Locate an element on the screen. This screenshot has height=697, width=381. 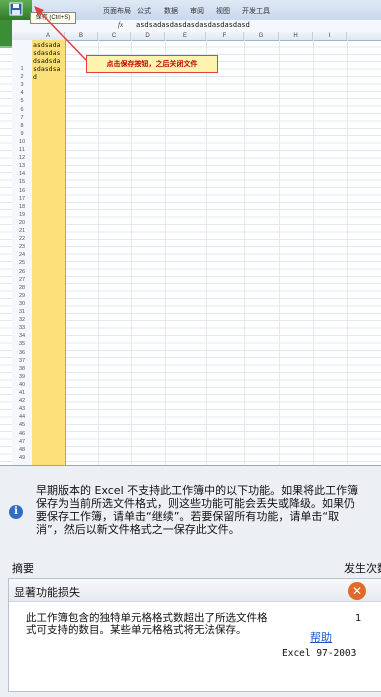
callout-arrow is located at coordinates (60, 33).